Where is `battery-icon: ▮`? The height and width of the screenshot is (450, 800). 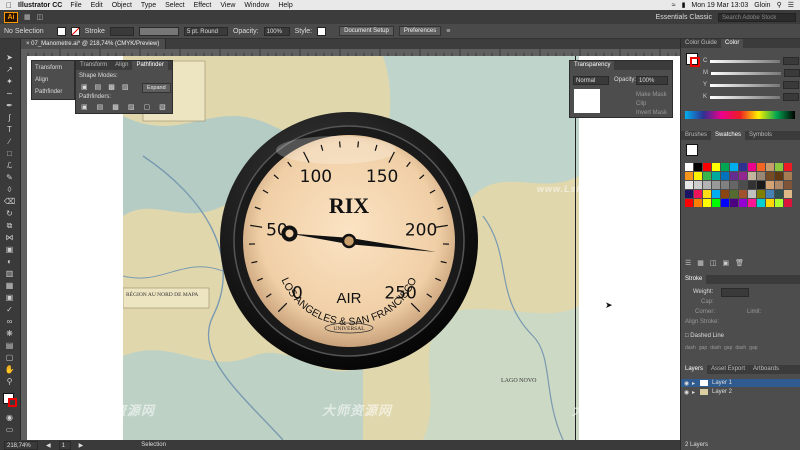
battery-icon: ▮ is located at coordinates (684, 5).